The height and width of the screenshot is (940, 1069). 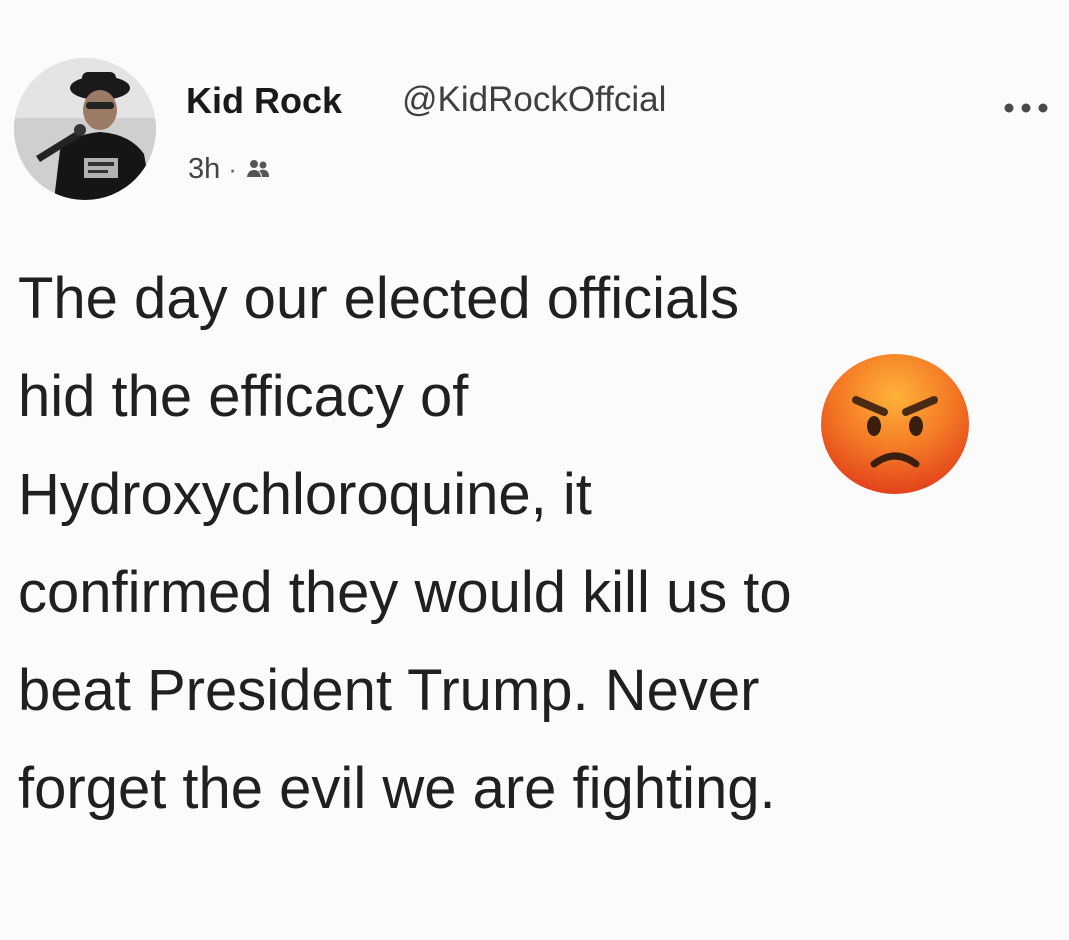 What do you see at coordinates (257, 168) in the screenshot?
I see `friends-icon` at bounding box center [257, 168].